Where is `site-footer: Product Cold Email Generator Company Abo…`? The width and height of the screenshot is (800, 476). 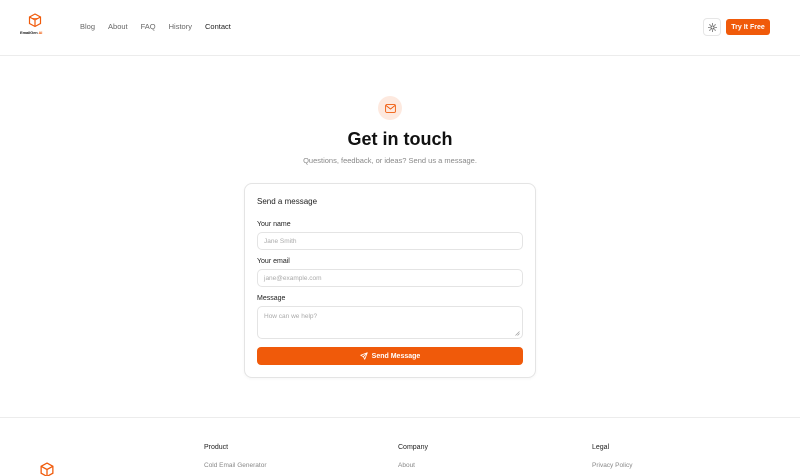
site-footer: Product Cold Email Generator Company Abo… is located at coordinates (400, 446).